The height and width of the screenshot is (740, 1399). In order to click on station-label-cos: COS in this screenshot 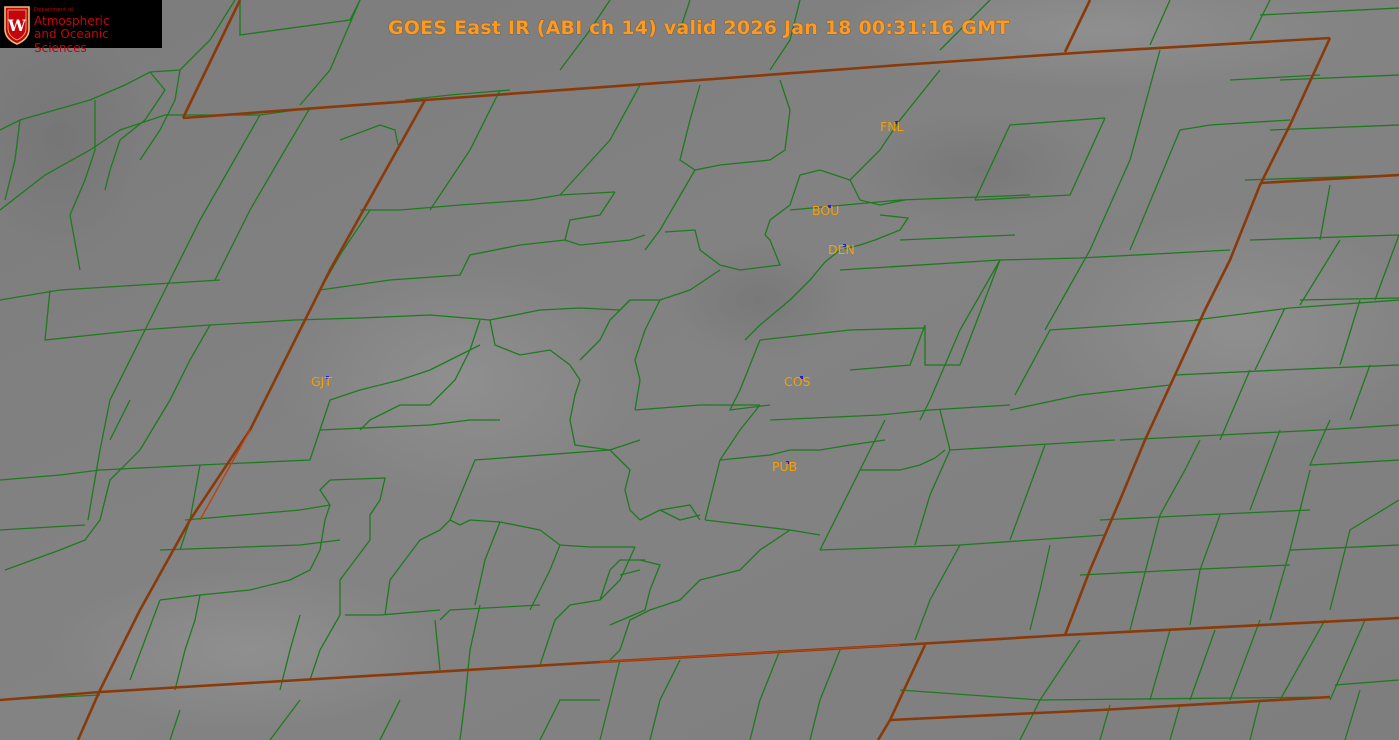, I will do `click(797, 381)`.